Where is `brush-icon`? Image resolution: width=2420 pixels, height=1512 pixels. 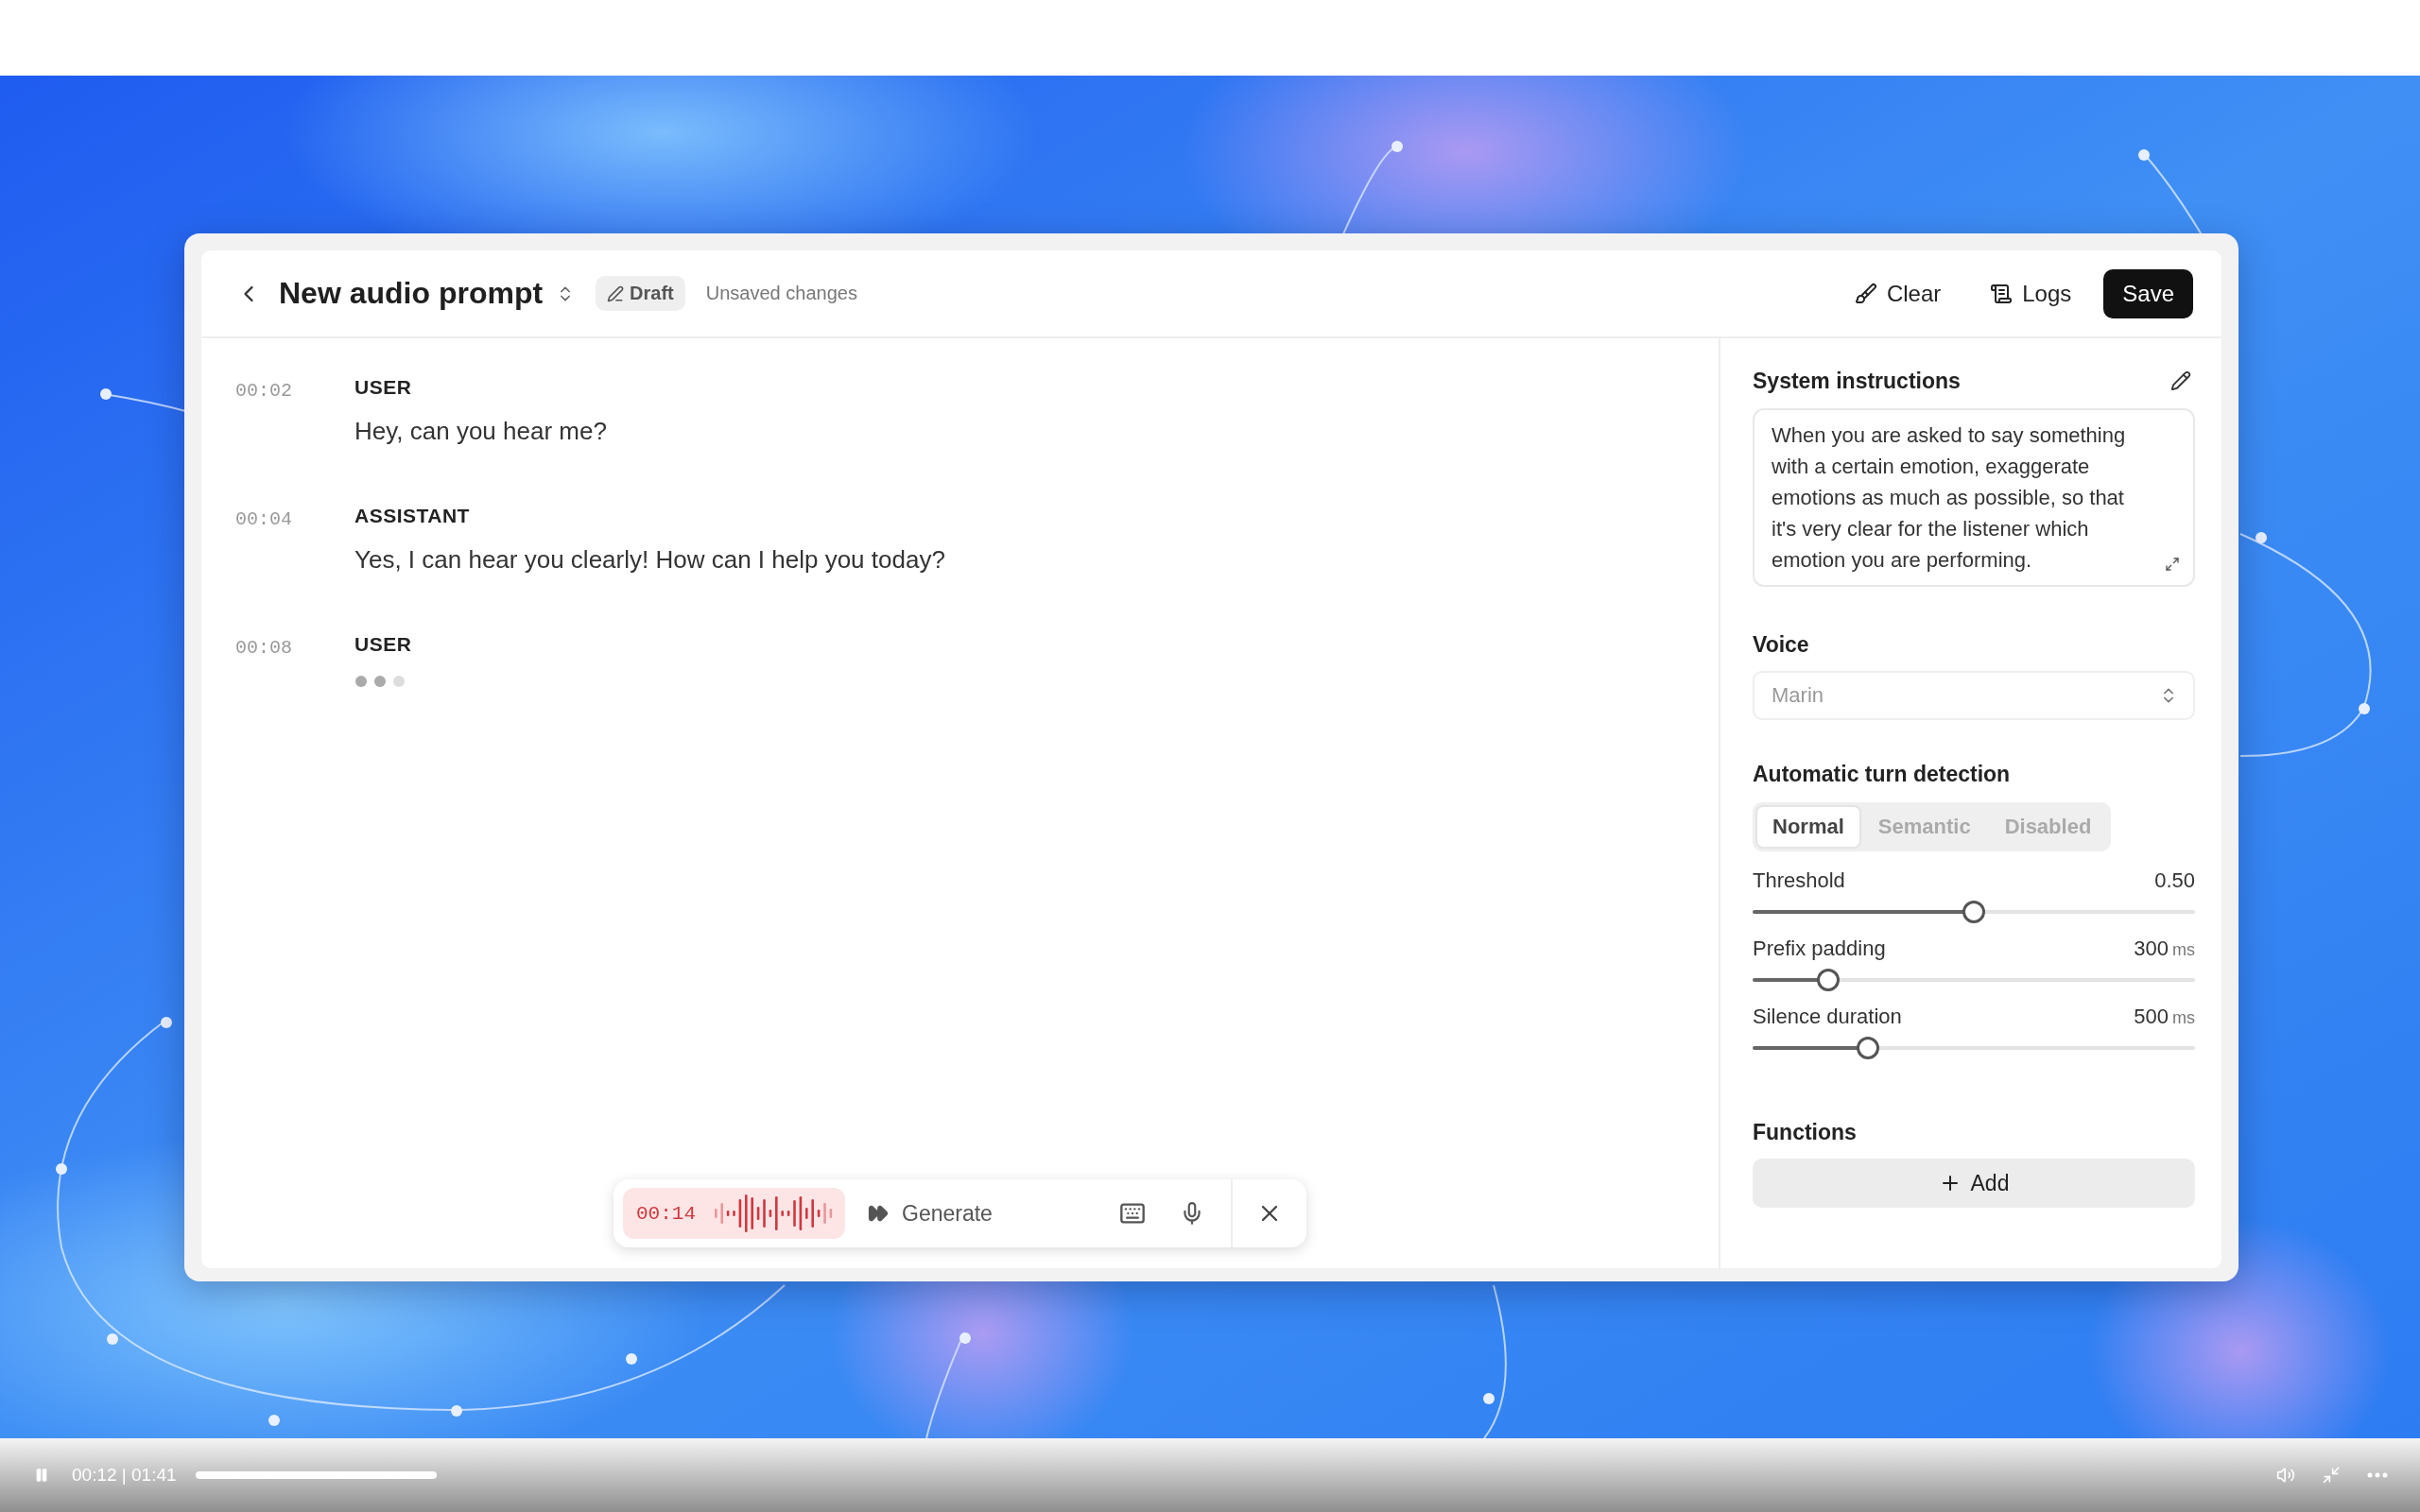 brush-icon is located at coordinates (1865, 293).